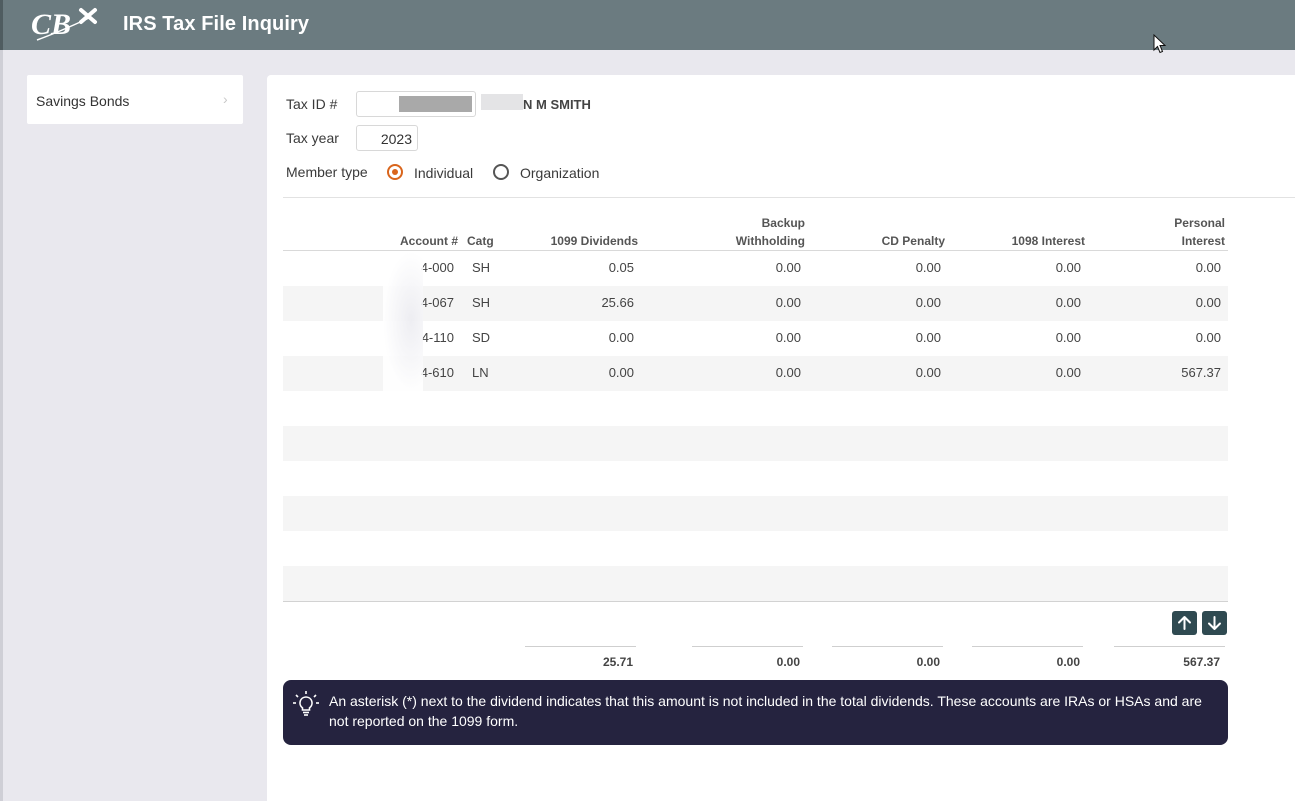 The image size is (1295, 801). Describe the element at coordinates (770, 241) in the screenshot. I see `col-backup-line2: Withholding` at that location.